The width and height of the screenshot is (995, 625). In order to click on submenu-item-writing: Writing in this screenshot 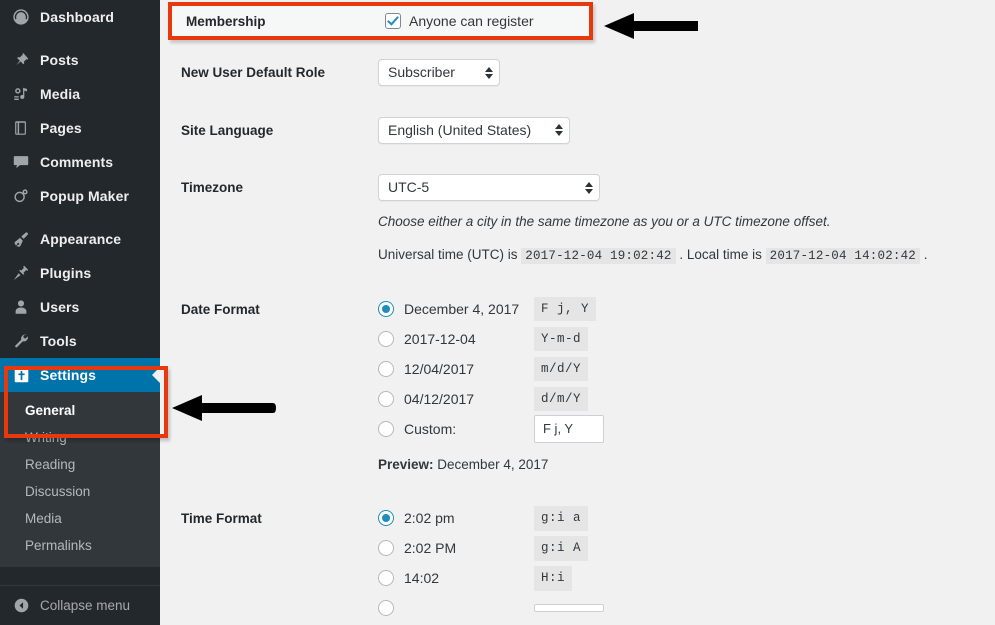, I will do `click(80, 437)`.